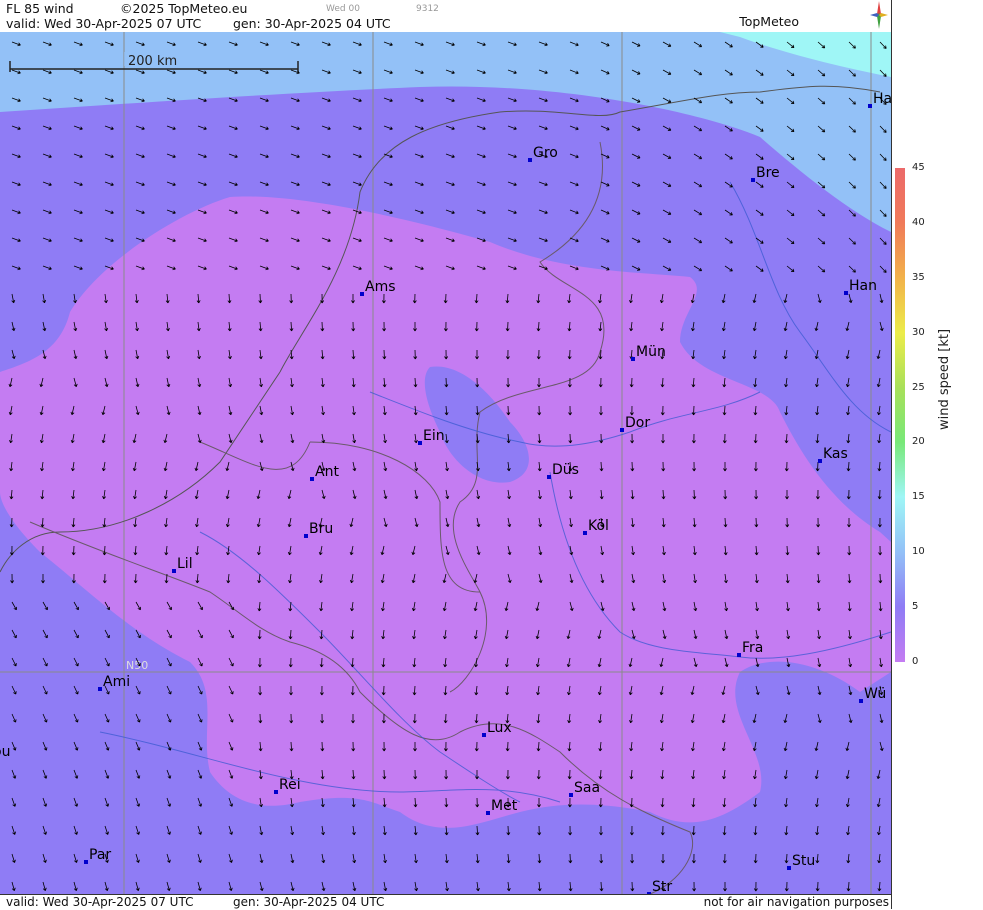 Image resolution: width=983 pixels, height=910 pixels. I want to click on legend-title: wind speed [kt], so click(944, 379).